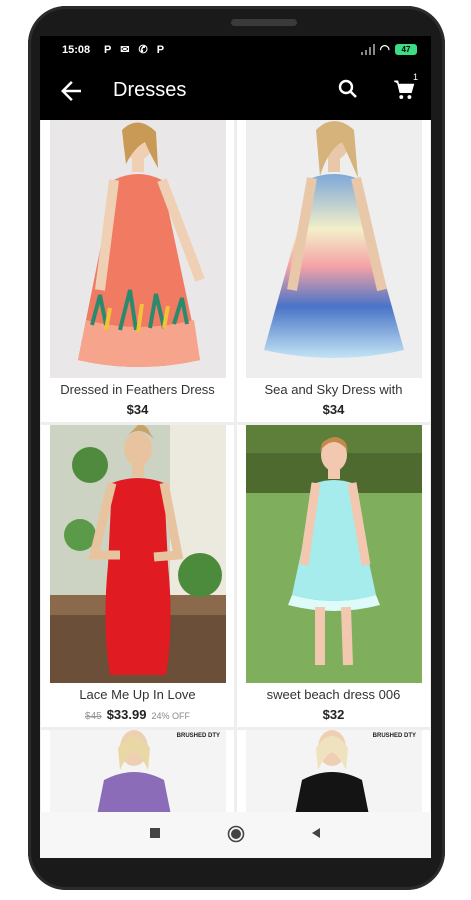  I want to click on status-time: 15:08, so click(76, 50).